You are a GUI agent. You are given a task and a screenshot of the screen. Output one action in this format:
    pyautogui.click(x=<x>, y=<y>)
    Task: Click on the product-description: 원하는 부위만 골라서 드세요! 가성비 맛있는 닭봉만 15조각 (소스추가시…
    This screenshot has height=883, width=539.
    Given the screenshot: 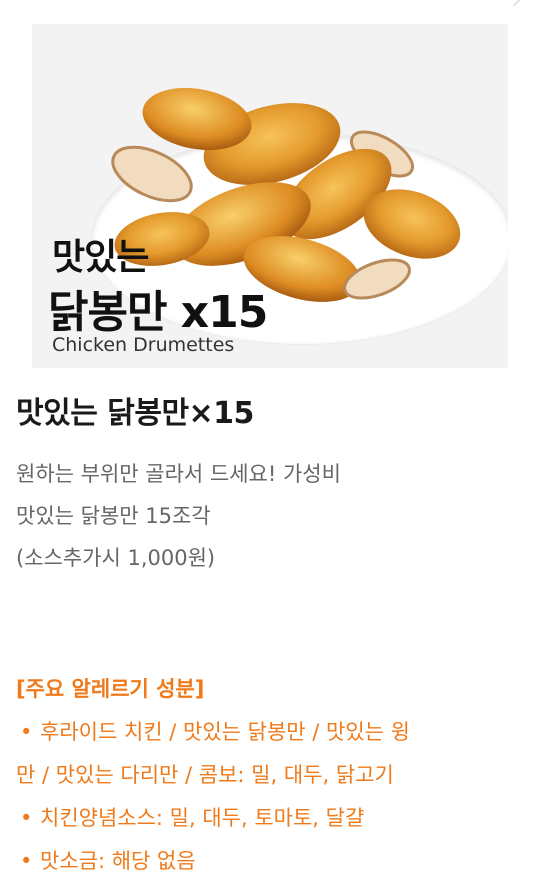 What is the action you would take?
    pyautogui.click(x=178, y=516)
    